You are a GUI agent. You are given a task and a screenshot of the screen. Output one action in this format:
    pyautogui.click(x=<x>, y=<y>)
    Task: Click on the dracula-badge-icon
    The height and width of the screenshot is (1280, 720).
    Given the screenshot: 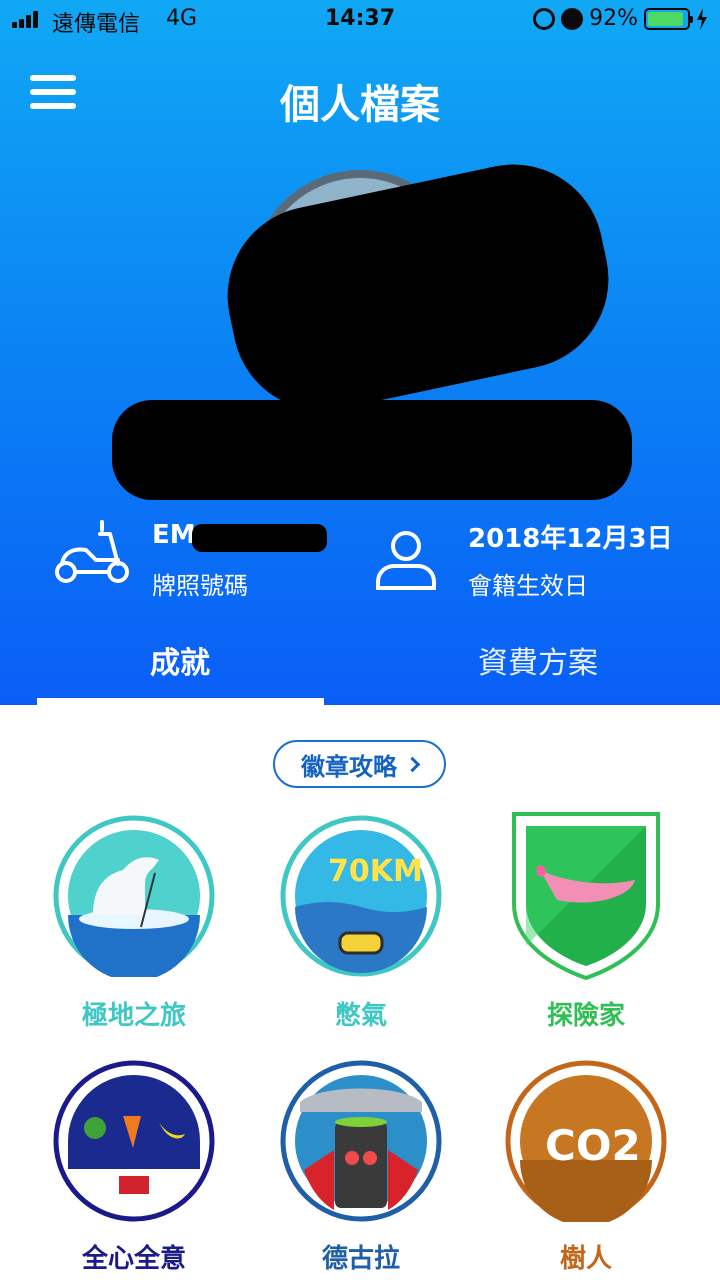 What is the action you would take?
    pyautogui.click(x=361, y=1141)
    